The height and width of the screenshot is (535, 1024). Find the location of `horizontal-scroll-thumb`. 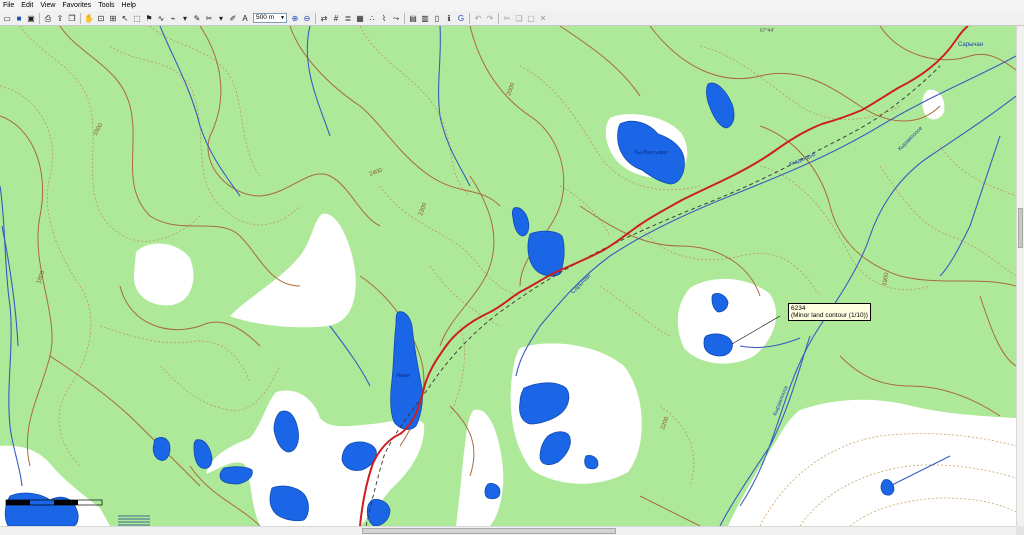

horizontal-scroll-thumb is located at coordinates (489, 531).